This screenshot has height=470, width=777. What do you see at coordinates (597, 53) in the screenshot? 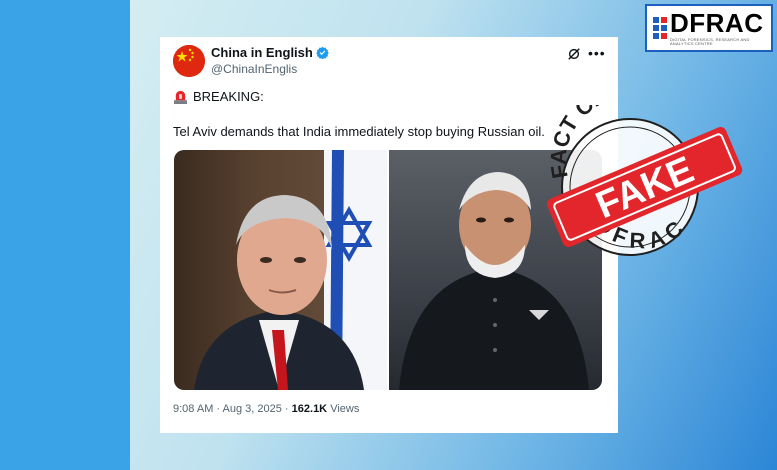
I see `more-icon: •••` at bounding box center [597, 53].